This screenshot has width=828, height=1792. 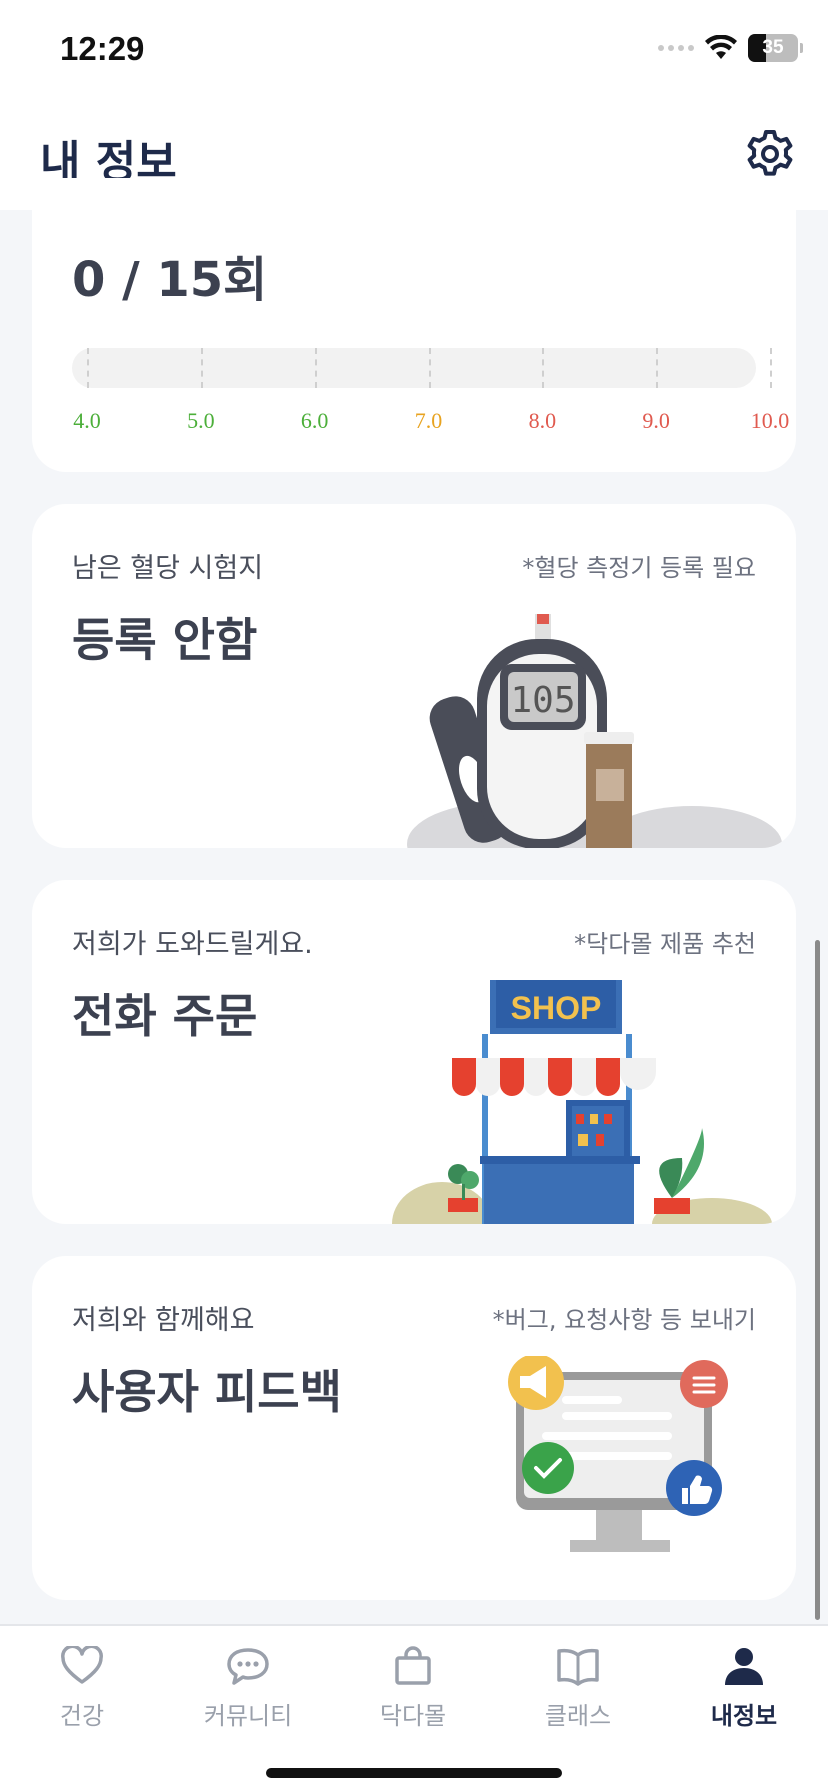 I want to click on scale-label: 7.0, so click(x=428, y=420).